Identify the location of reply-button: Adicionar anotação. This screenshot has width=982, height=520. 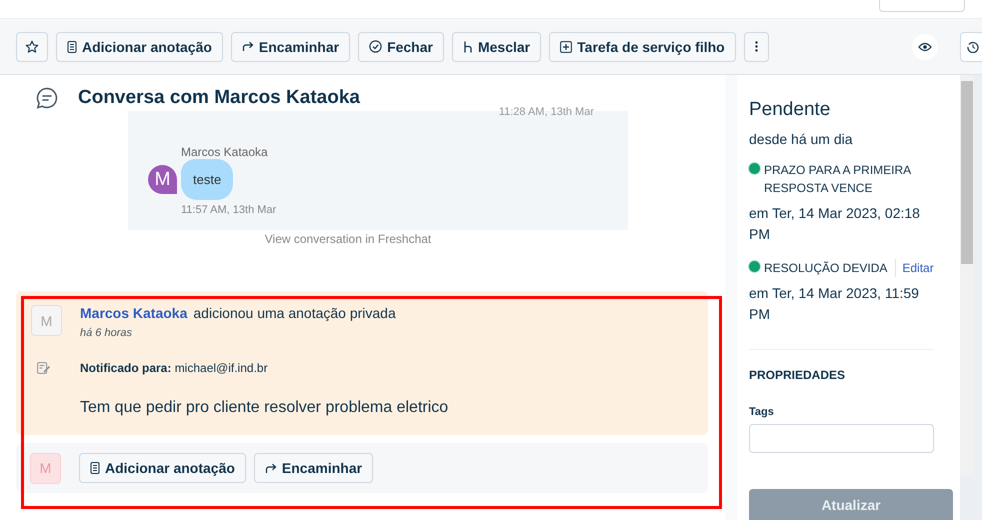
(162, 468).